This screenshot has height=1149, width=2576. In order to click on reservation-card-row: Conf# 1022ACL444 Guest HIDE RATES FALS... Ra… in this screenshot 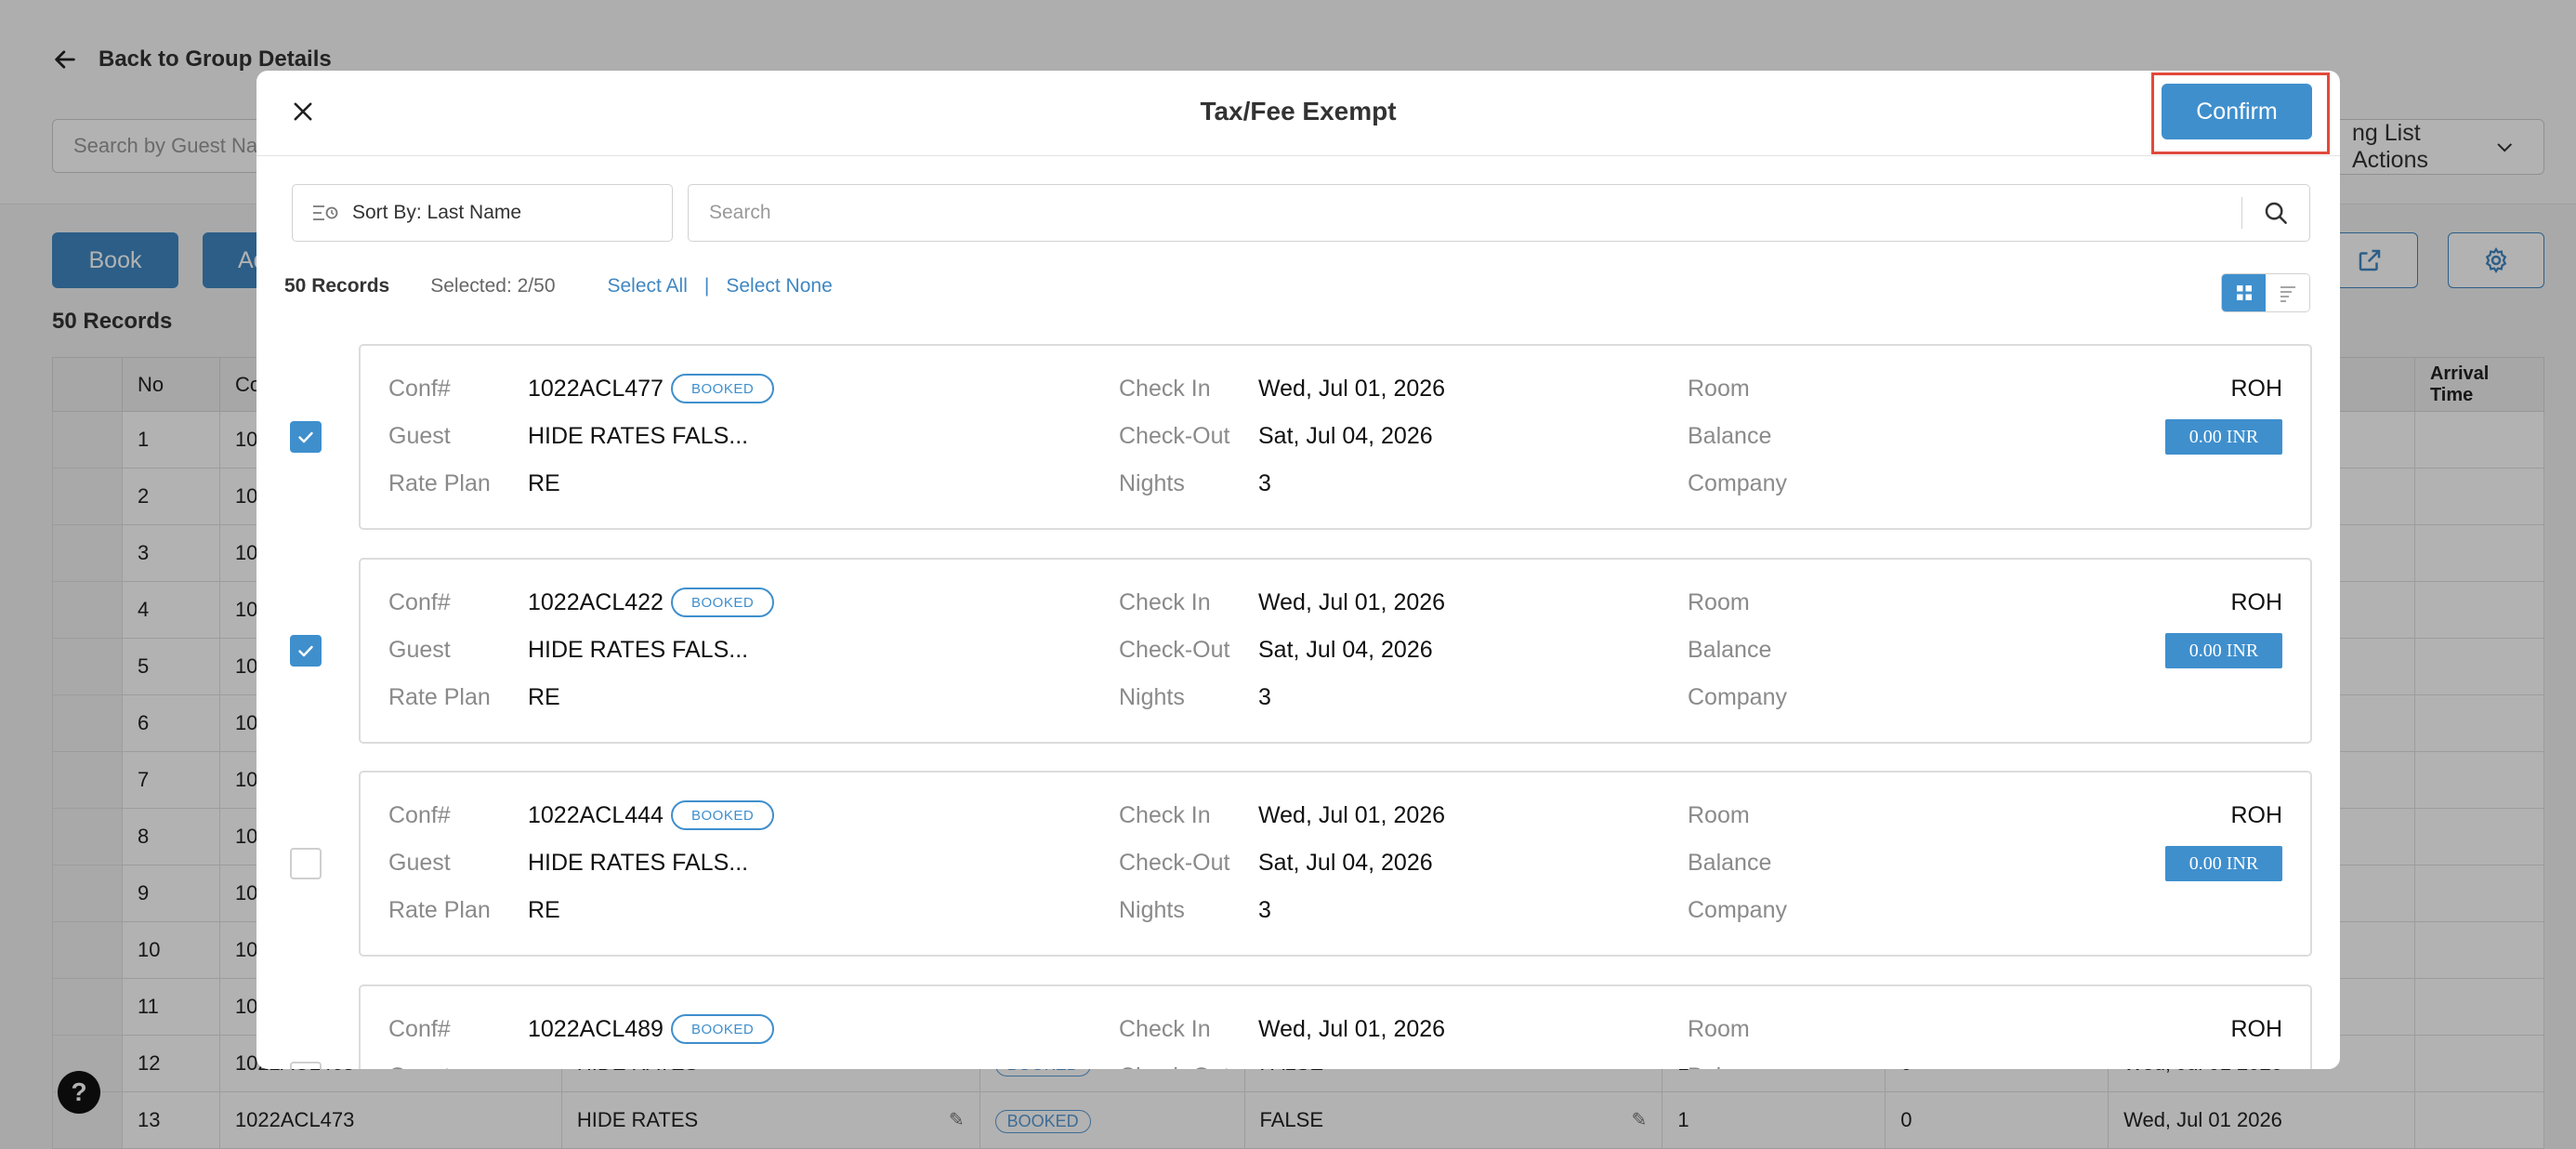, I will do `click(1298, 864)`.